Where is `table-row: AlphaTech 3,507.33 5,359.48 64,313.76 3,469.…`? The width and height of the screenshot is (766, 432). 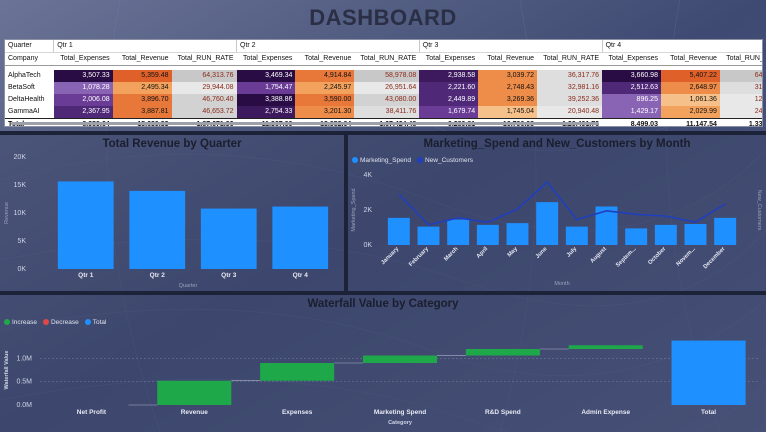
table-row: AlphaTech 3,507.33 5,359.48 64,313.76 3,469.… is located at coordinates (383, 75).